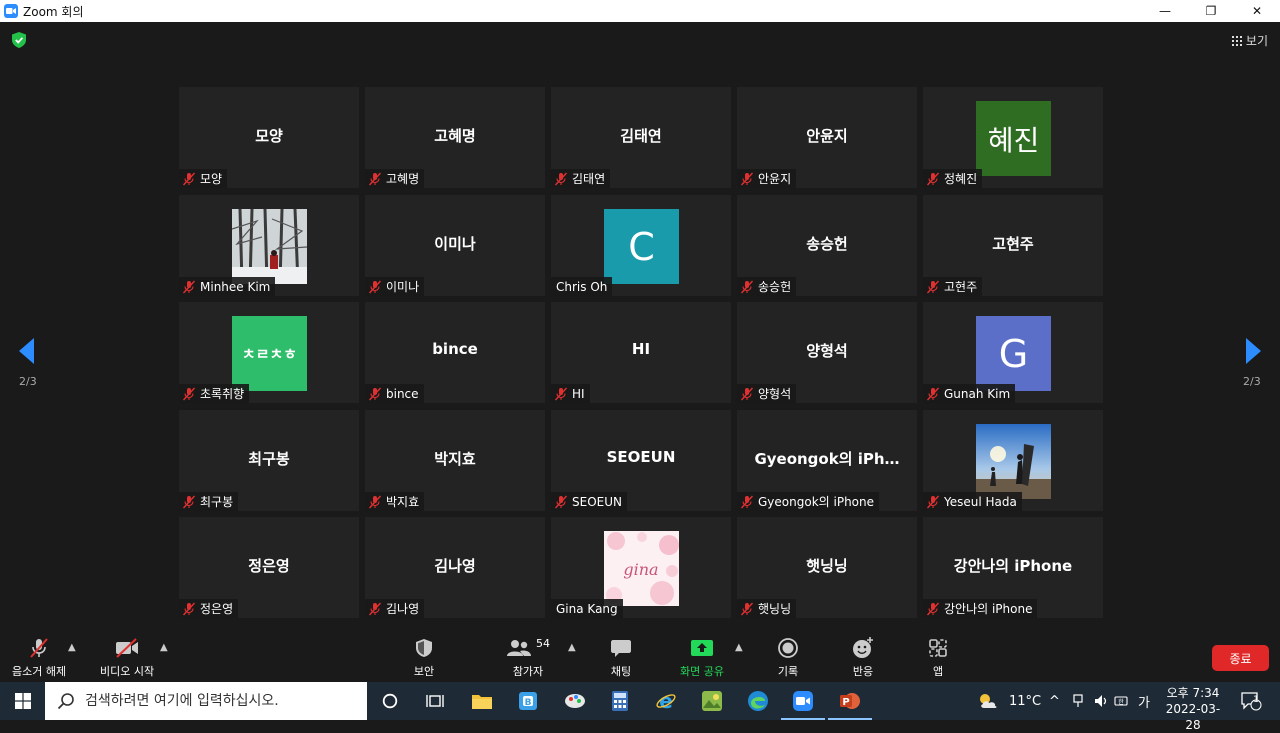 The width and height of the screenshot is (1280, 733). What do you see at coordinates (1253, 351) in the screenshot?
I see `next-page-arrow-icon` at bounding box center [1253, 351].